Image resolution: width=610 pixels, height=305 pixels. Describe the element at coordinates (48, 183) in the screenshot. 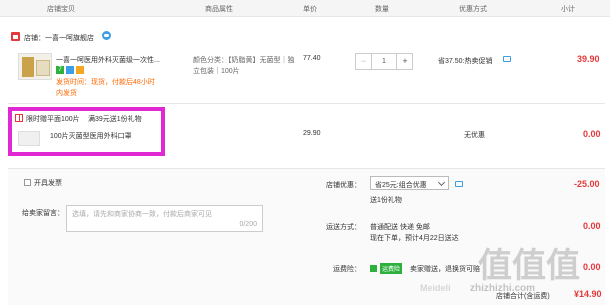

I see `invoice-label: 开具发票` at that location.